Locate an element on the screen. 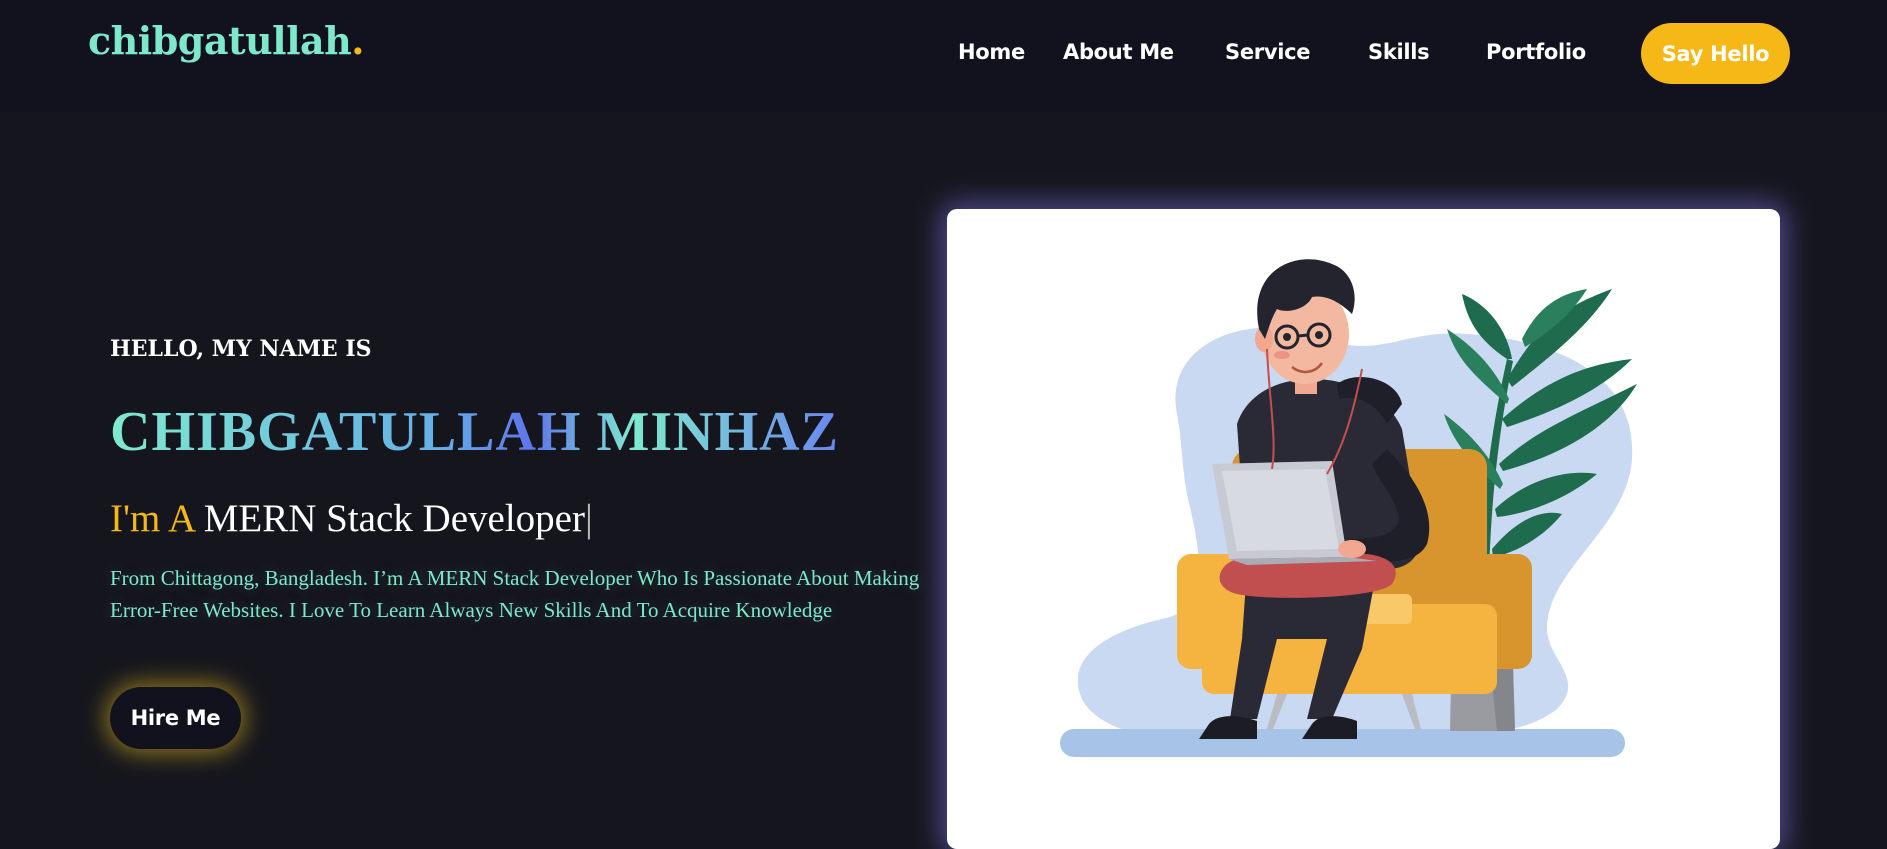 This screenshot has width=1887, height=849. hero-role-text: MERN Stack Developer is located at coordinates (394, 518).